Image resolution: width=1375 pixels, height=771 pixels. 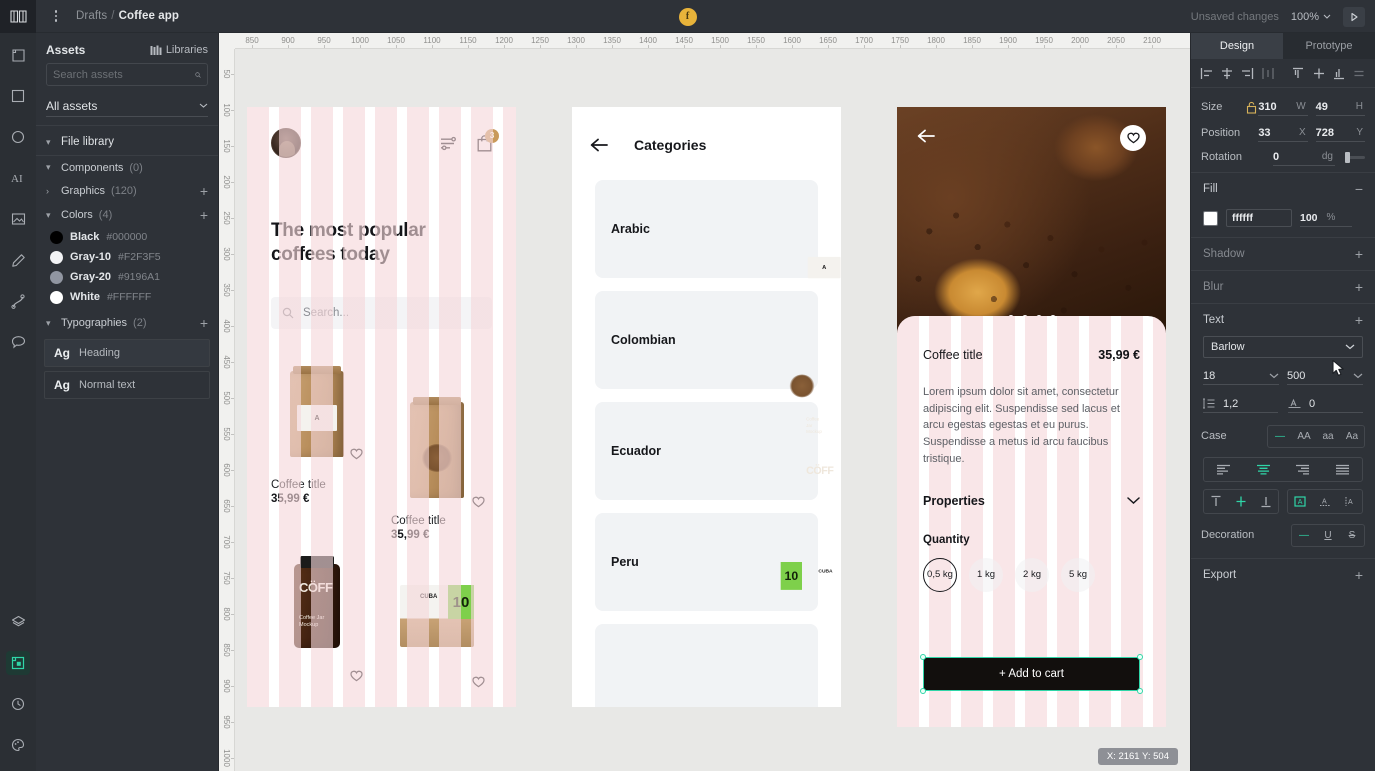 I want to click on quantity-option-1: 1 kg, so click(x=986, y=574).